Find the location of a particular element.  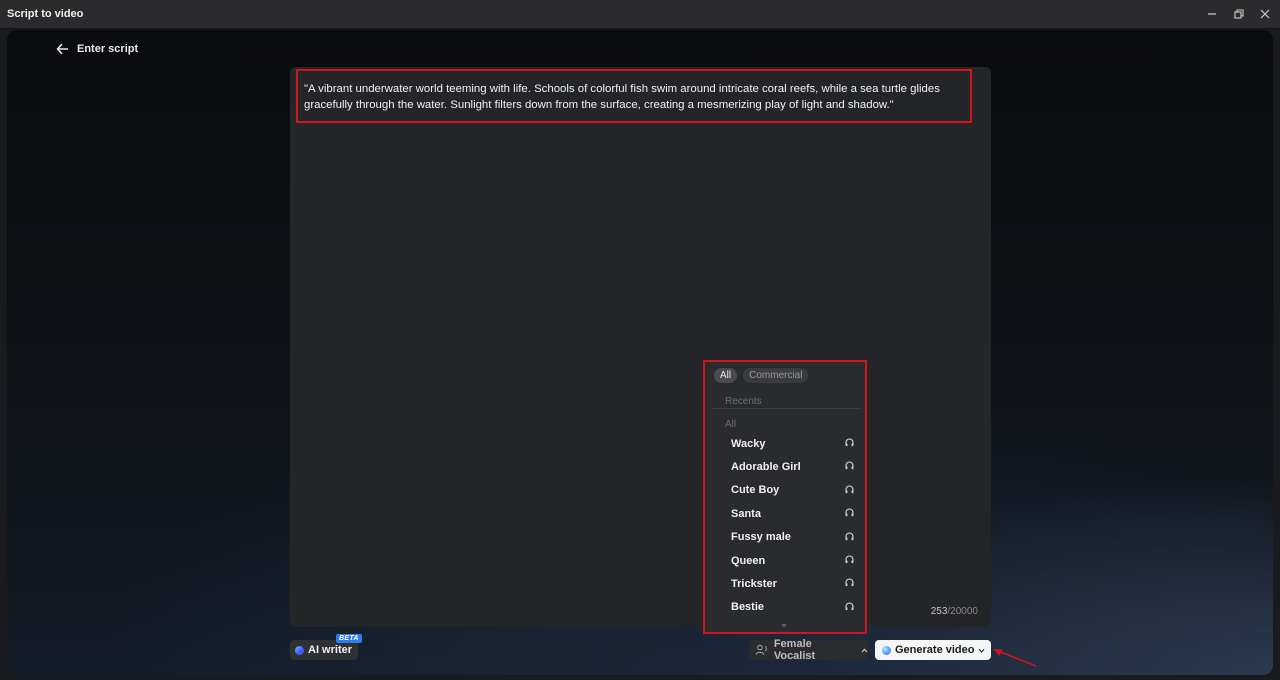

generate-icon is located at coordinates (886, 650).